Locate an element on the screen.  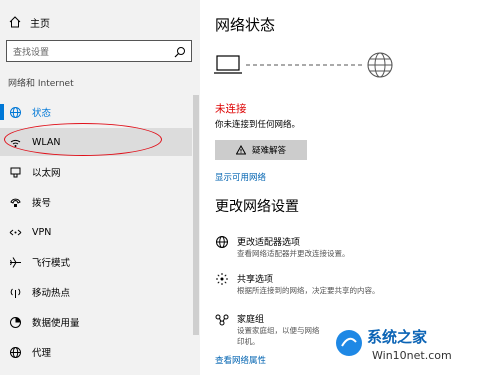
home-nav-item: 主页 is located at coordinates (29, 22).